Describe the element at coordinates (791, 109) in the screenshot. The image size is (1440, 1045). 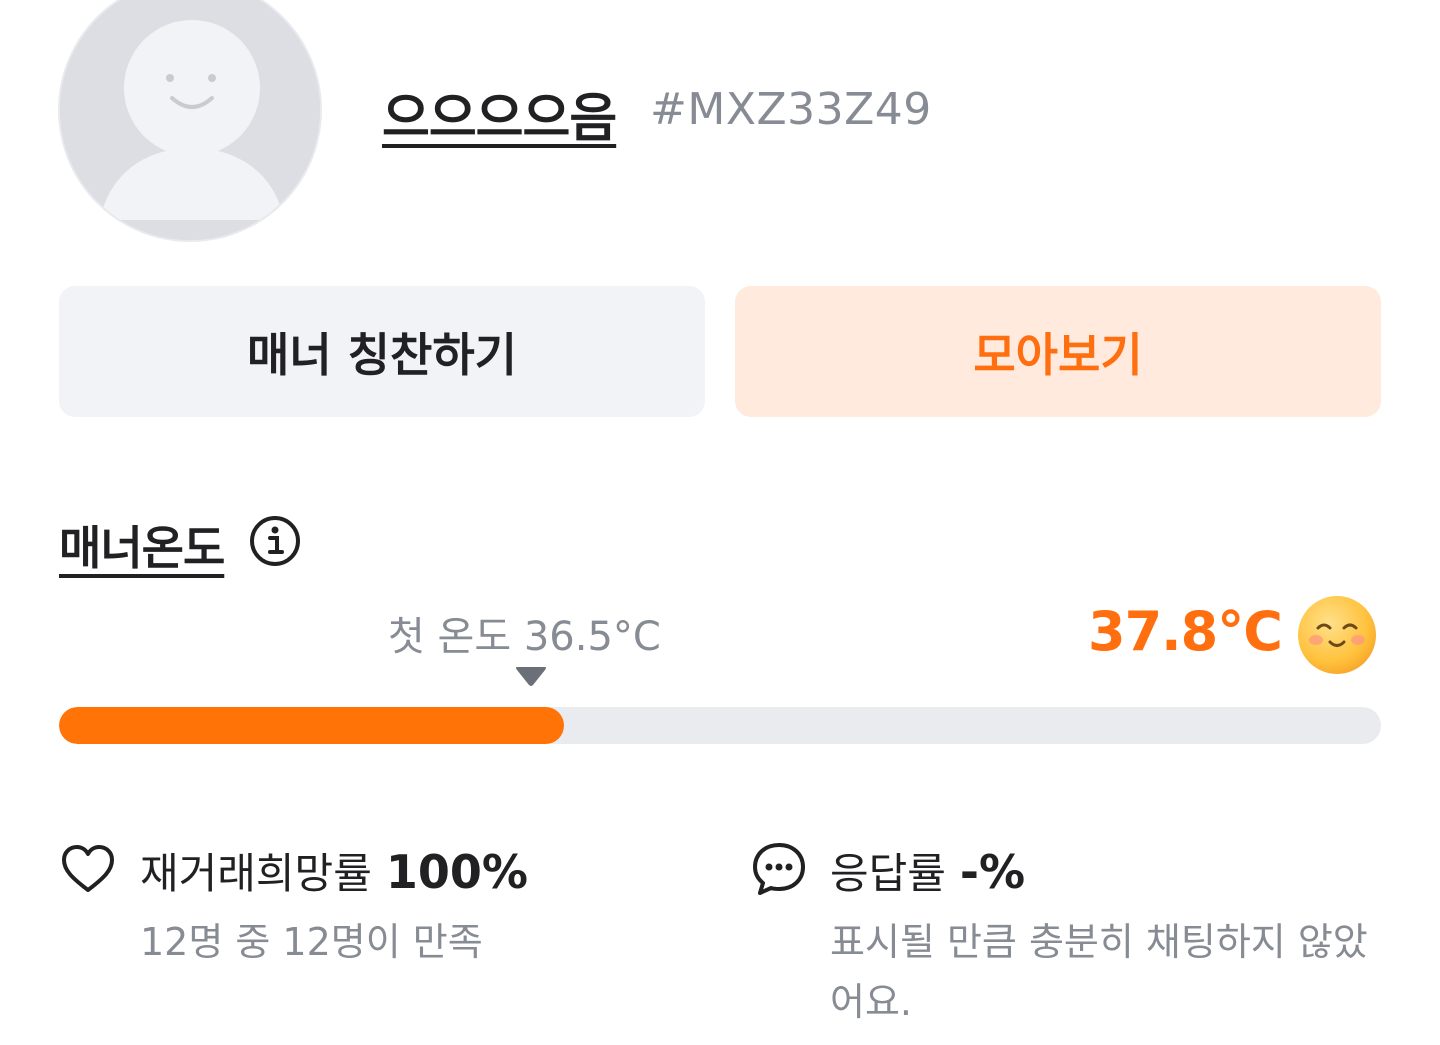
I see `user-id: #MXZ33Z49` at that location.